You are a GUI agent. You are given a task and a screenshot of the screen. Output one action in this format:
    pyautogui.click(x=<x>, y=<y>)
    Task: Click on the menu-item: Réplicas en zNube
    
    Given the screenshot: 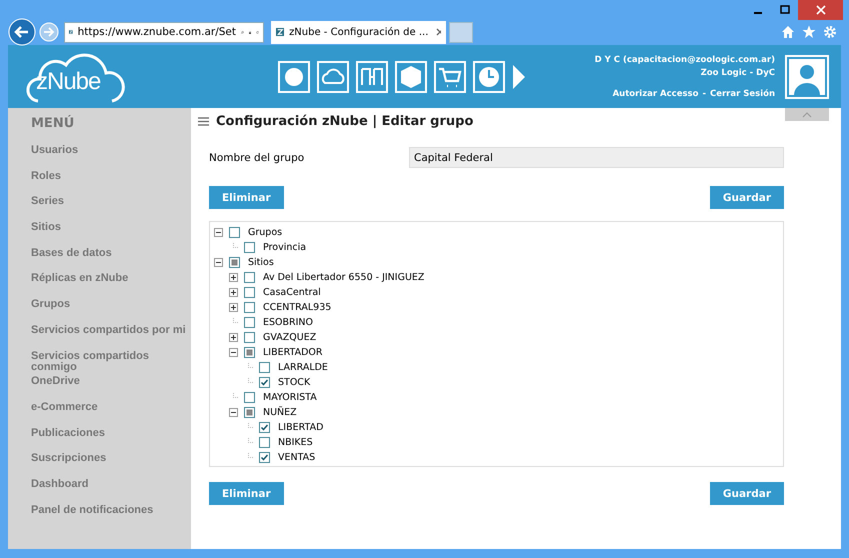 What is the action you would take?
    pyautogui.click(x=110, y=286)
    